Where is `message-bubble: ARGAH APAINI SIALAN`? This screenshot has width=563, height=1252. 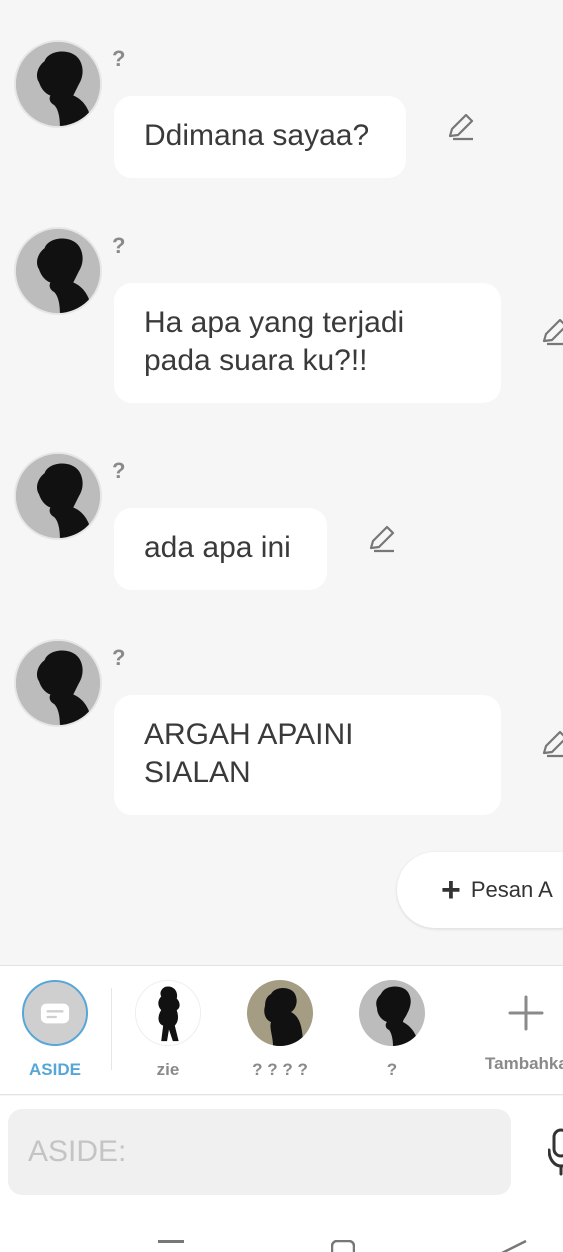 message-bubble: ARGAH APAINI SIALAN is located at coordinates (307, 755).